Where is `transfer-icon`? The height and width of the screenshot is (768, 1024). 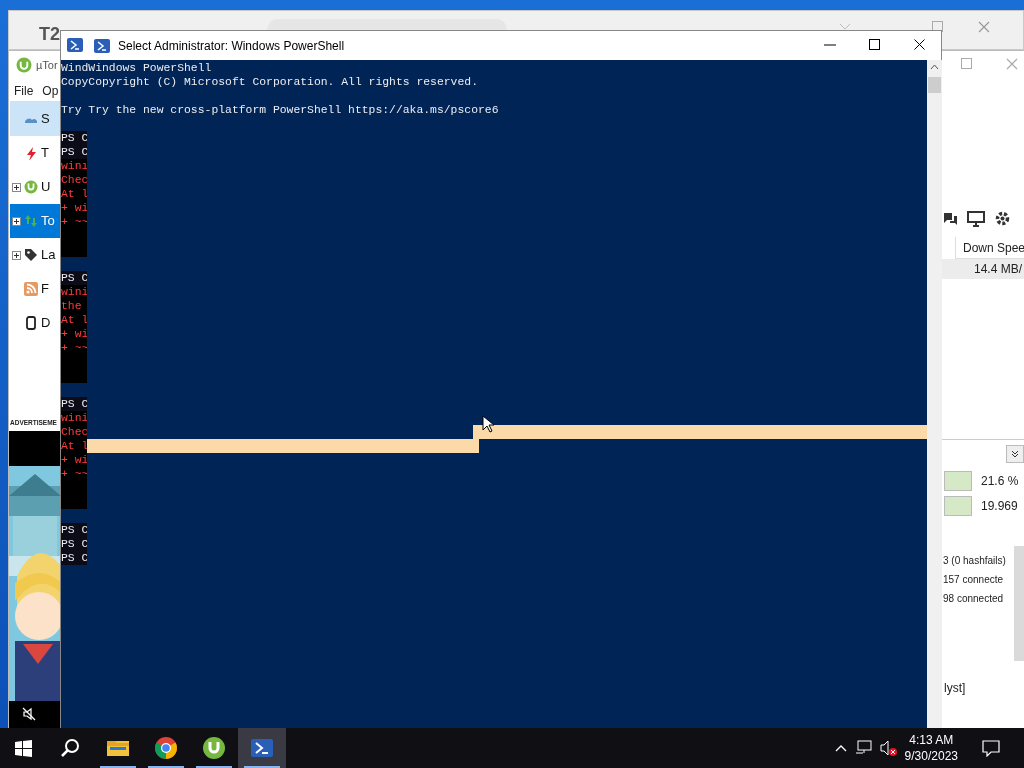 transfer-icon is located at coordinates (31, 221).